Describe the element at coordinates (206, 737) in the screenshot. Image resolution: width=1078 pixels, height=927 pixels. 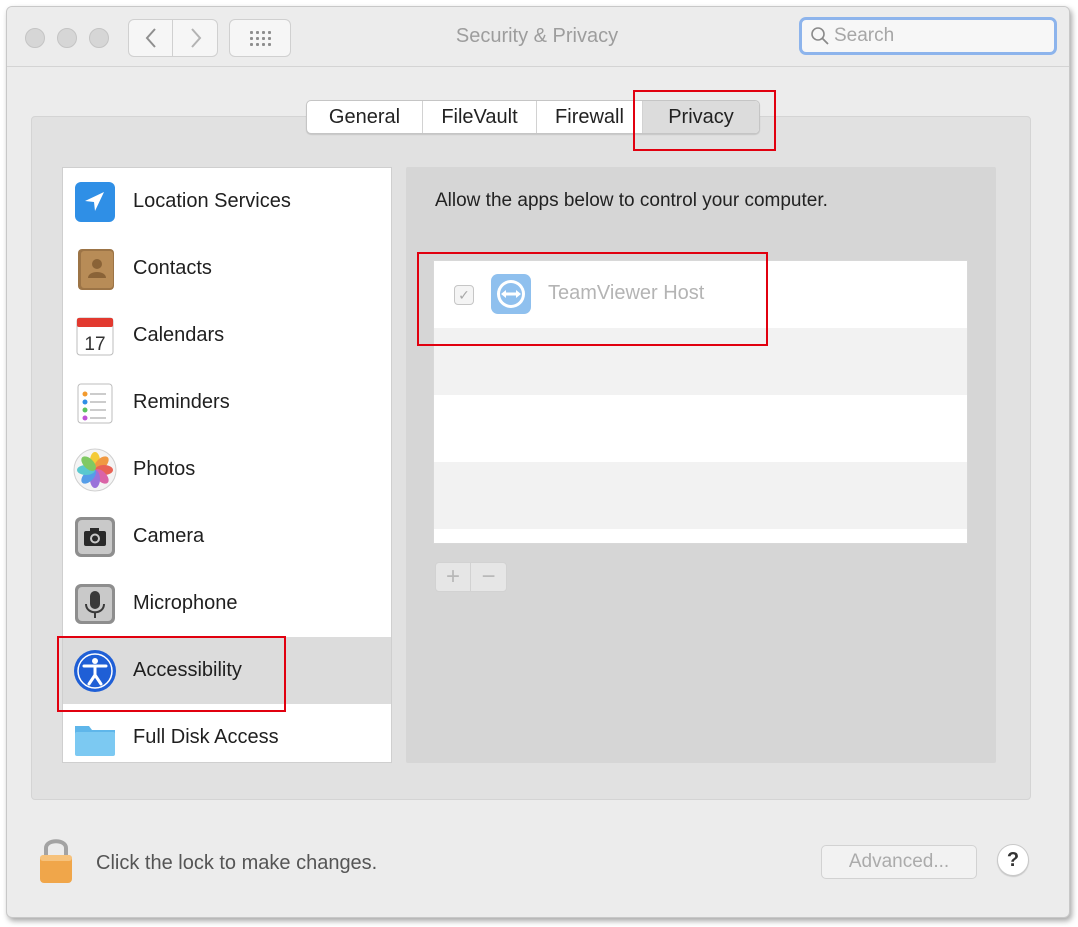
I see `sidebar-item-label: Full Disk Access` at that location.